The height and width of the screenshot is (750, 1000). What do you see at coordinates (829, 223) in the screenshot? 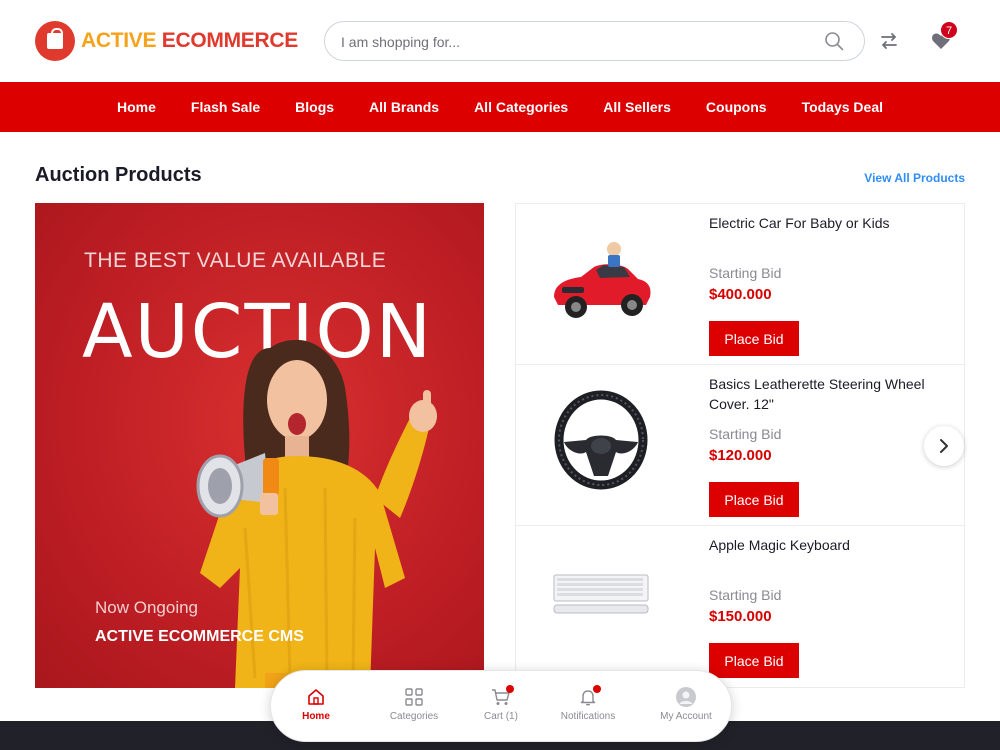
I see `product-name: Electric Car For Baby or Kids` at bounding box center [829, 223].